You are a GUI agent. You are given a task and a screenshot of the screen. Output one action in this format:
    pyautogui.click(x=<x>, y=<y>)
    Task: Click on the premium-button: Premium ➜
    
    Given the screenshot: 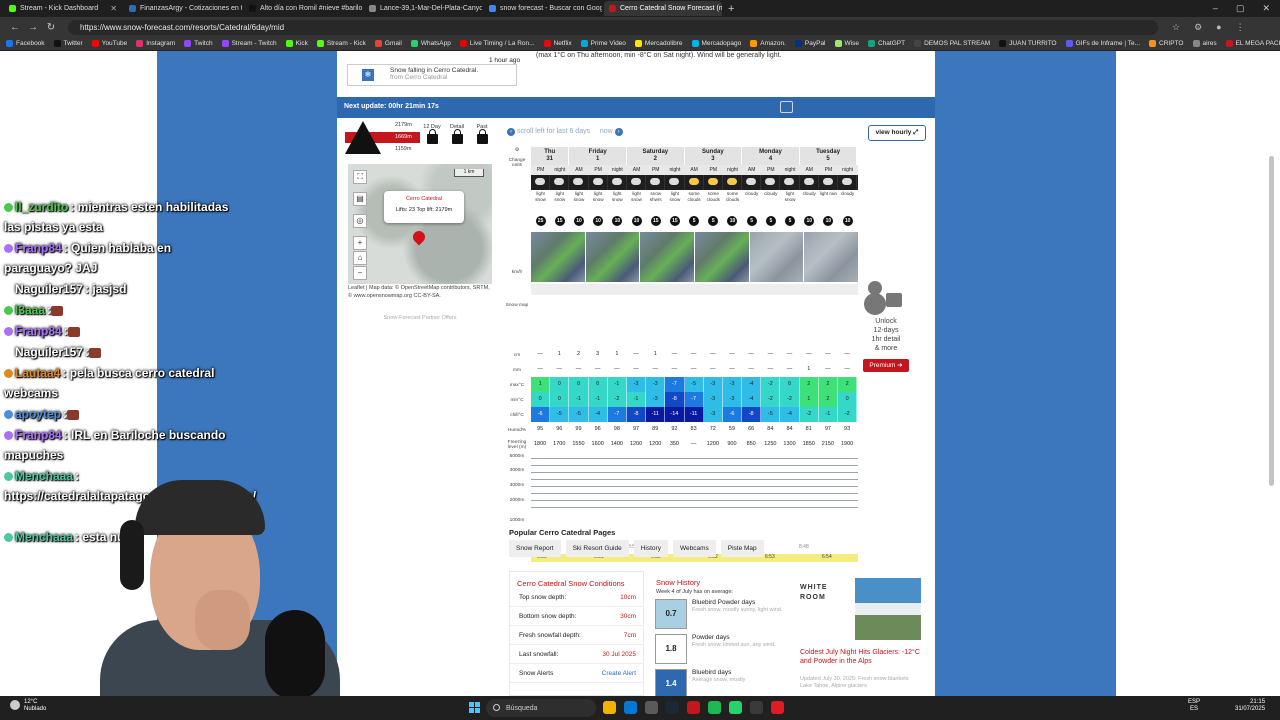 What is the action you would take?
    pyautogui.click(x=886, y=365)
    